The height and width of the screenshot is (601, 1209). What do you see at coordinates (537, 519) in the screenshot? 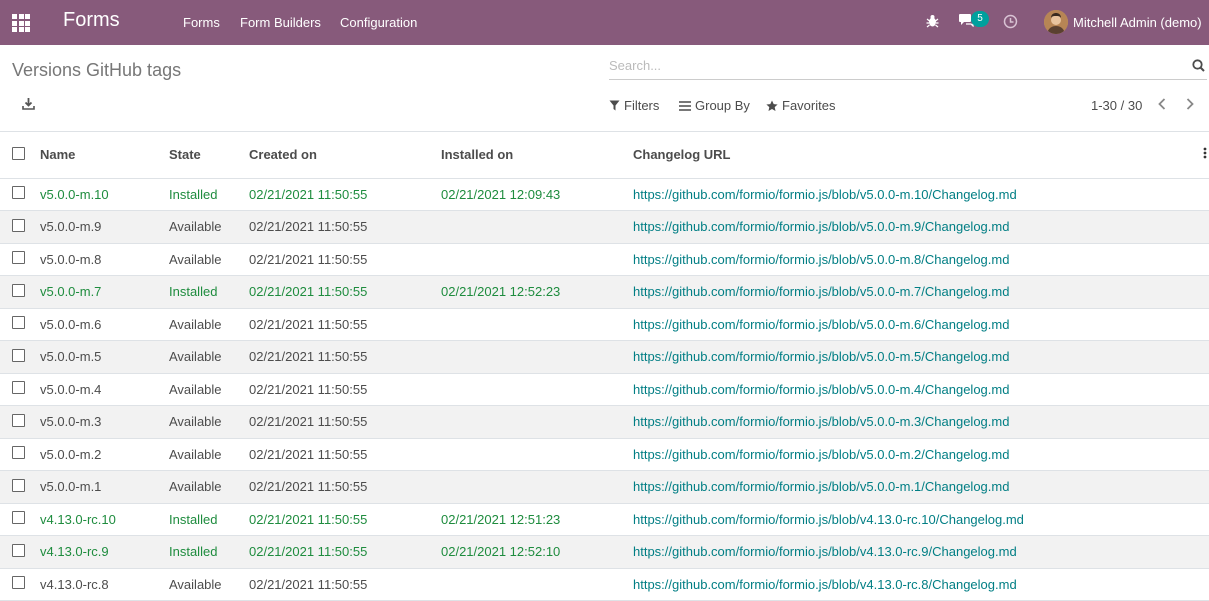
I see `cell-installed-on: 02/21/2021 12:51:23` at bounding box center [537, 519].